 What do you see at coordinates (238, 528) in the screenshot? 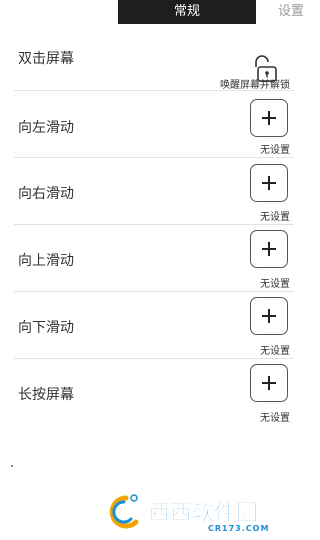
I see `watermark-site: CR173.COM` at bounding box center [238, 528].